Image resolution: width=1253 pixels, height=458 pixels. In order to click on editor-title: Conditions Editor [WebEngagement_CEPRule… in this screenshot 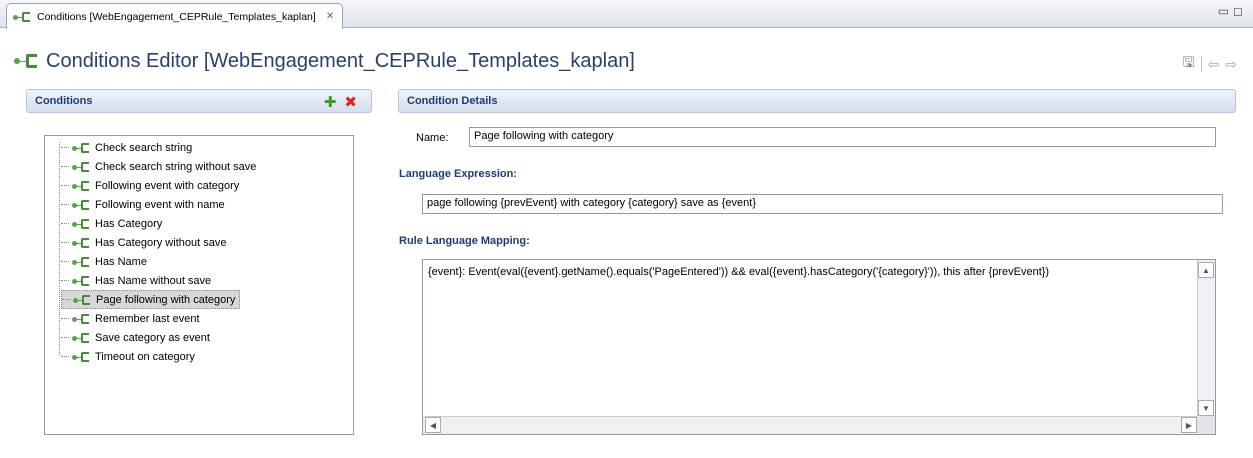, I will do `click(324, 61)`.